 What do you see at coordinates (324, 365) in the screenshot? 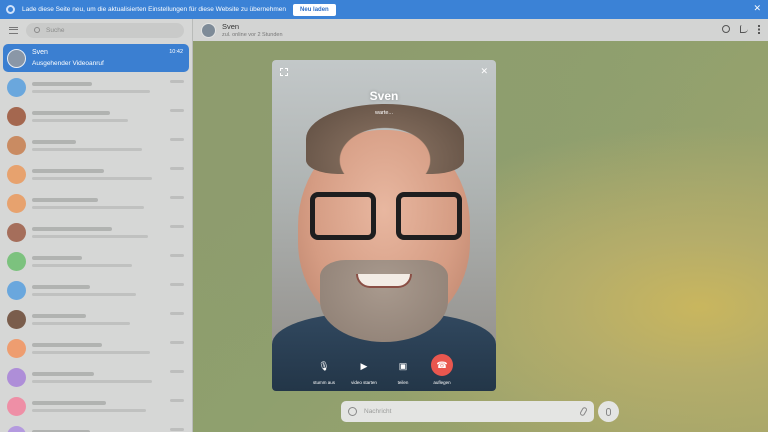
I see `microphone-icon: 🎙` at bounding box center [324, 365].